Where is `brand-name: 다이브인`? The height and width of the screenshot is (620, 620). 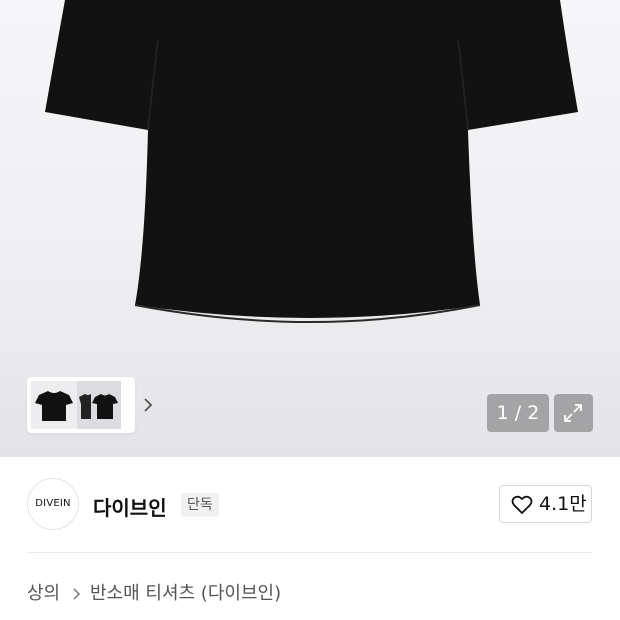 brand-name: 다이브인 is located at coordinates (130, 506).